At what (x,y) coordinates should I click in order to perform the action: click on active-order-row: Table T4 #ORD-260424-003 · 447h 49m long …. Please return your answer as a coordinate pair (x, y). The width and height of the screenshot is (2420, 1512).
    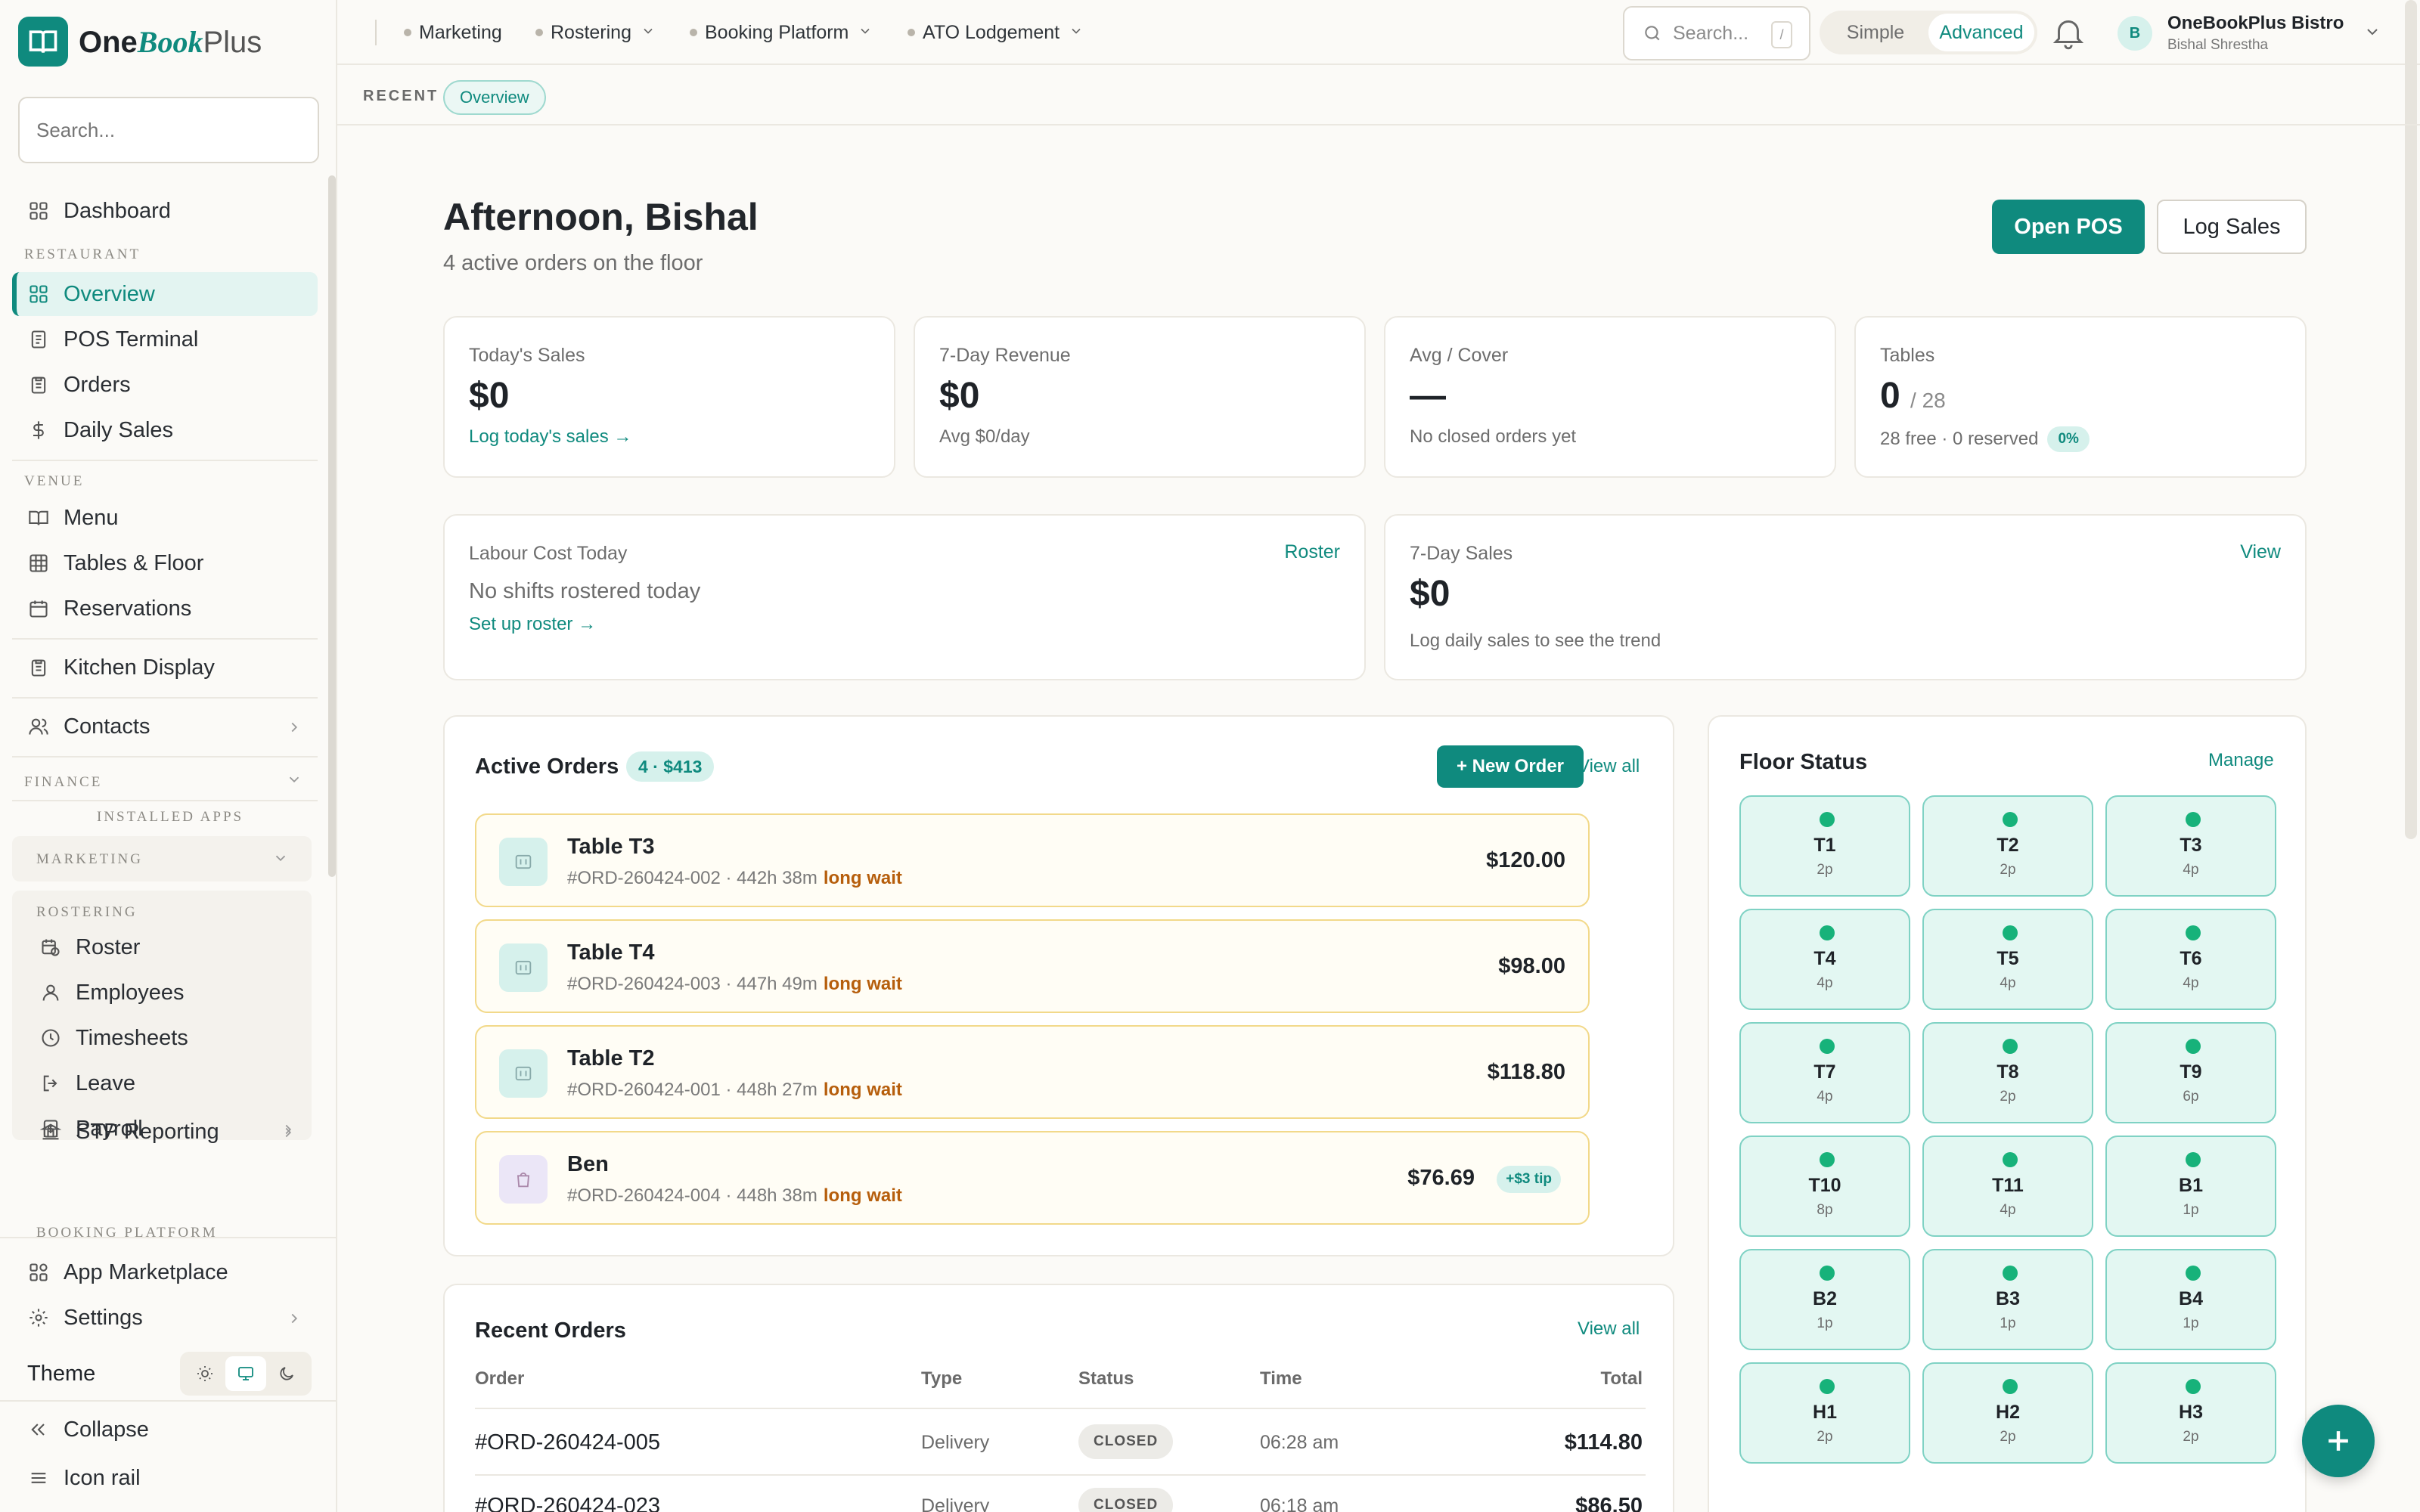
    Looking at the image, I should click on (1032, 966).